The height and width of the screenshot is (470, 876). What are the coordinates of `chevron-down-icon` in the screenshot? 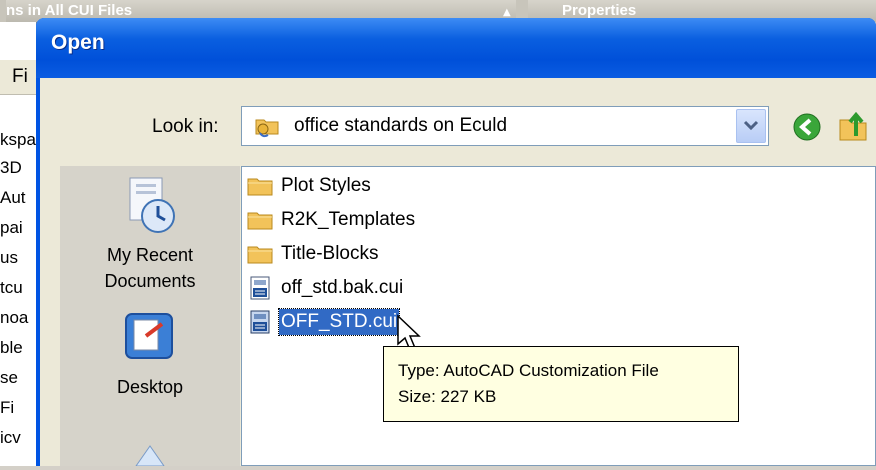 It's located at (751, 125).